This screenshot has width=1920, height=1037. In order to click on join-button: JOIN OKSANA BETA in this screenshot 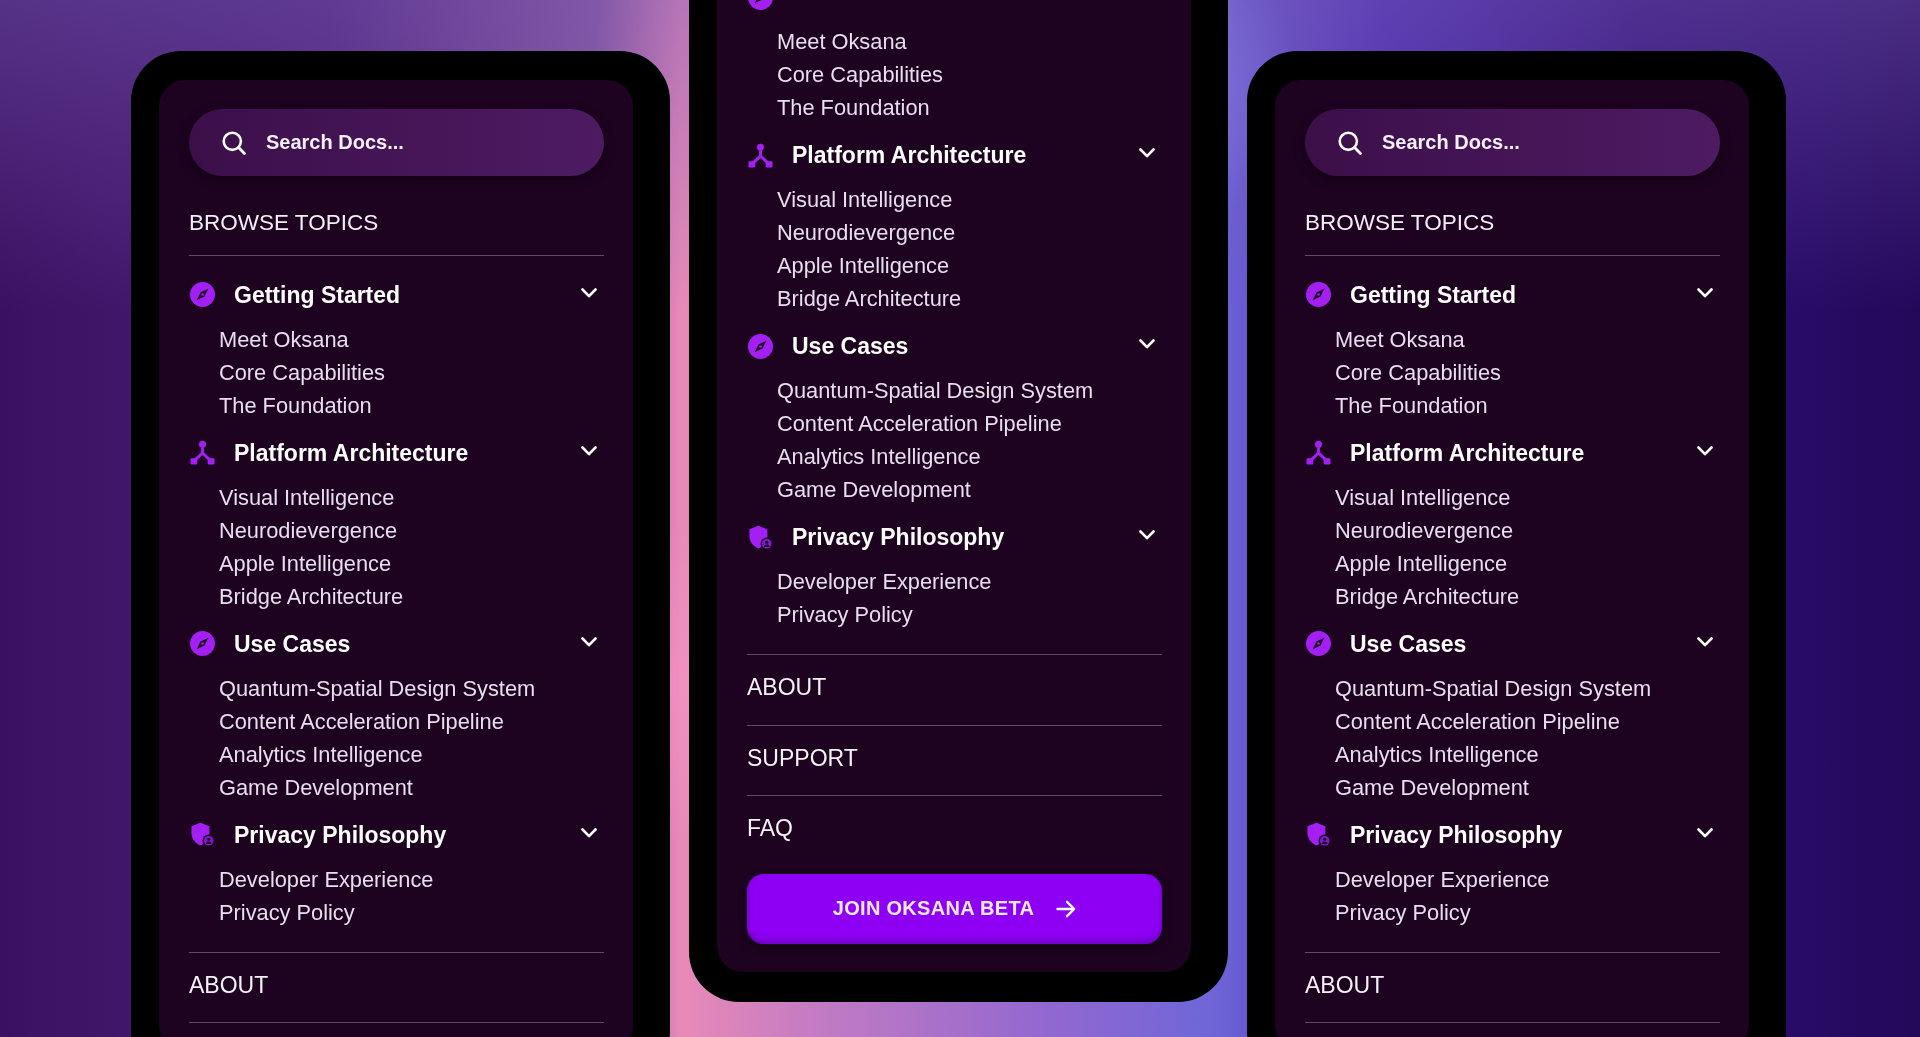, I will do `click(954, 908)`.